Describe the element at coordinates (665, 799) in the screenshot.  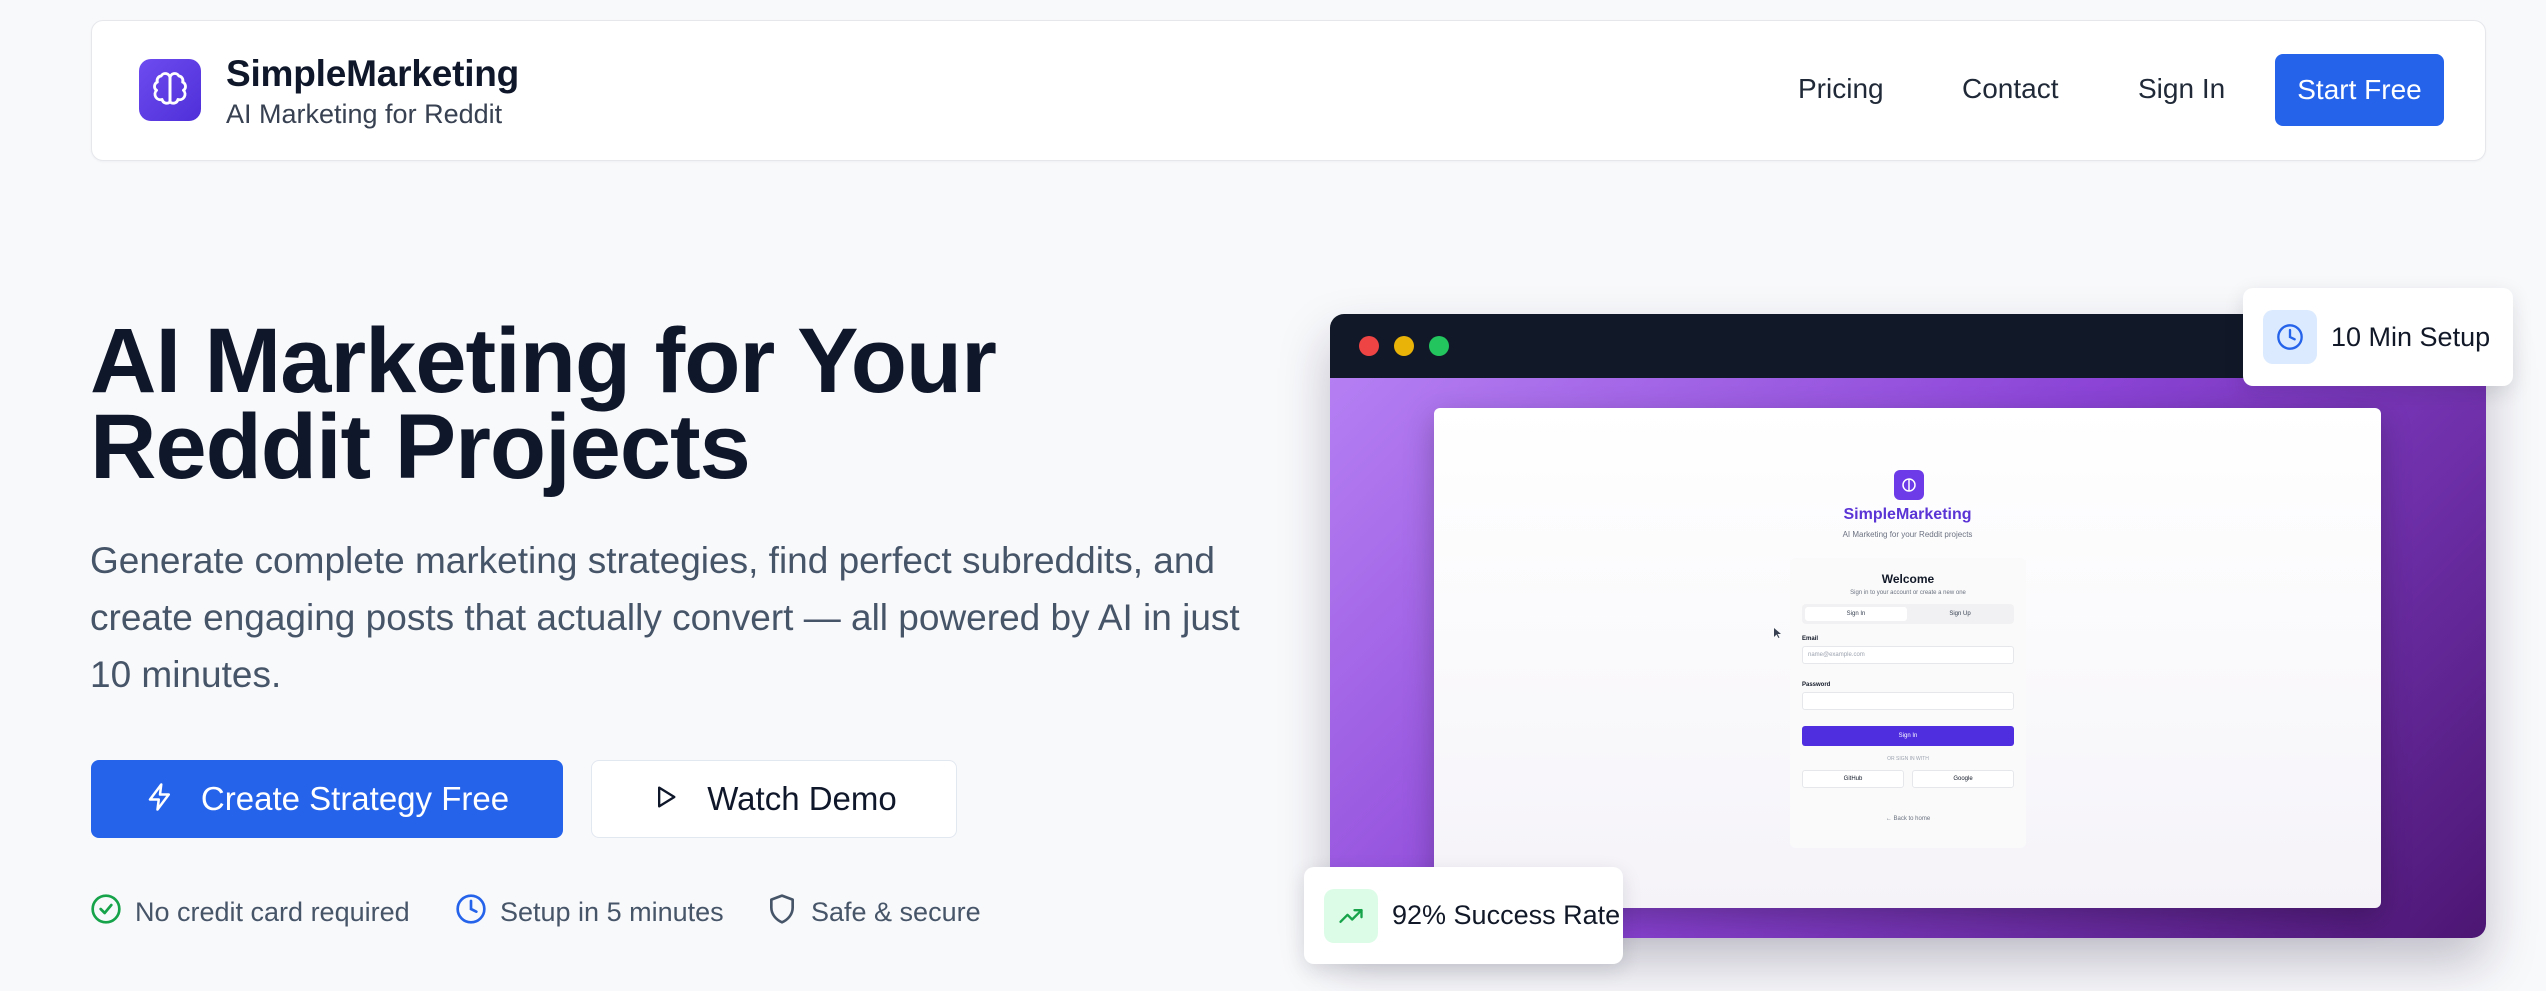
I see `play-icon` at that location.